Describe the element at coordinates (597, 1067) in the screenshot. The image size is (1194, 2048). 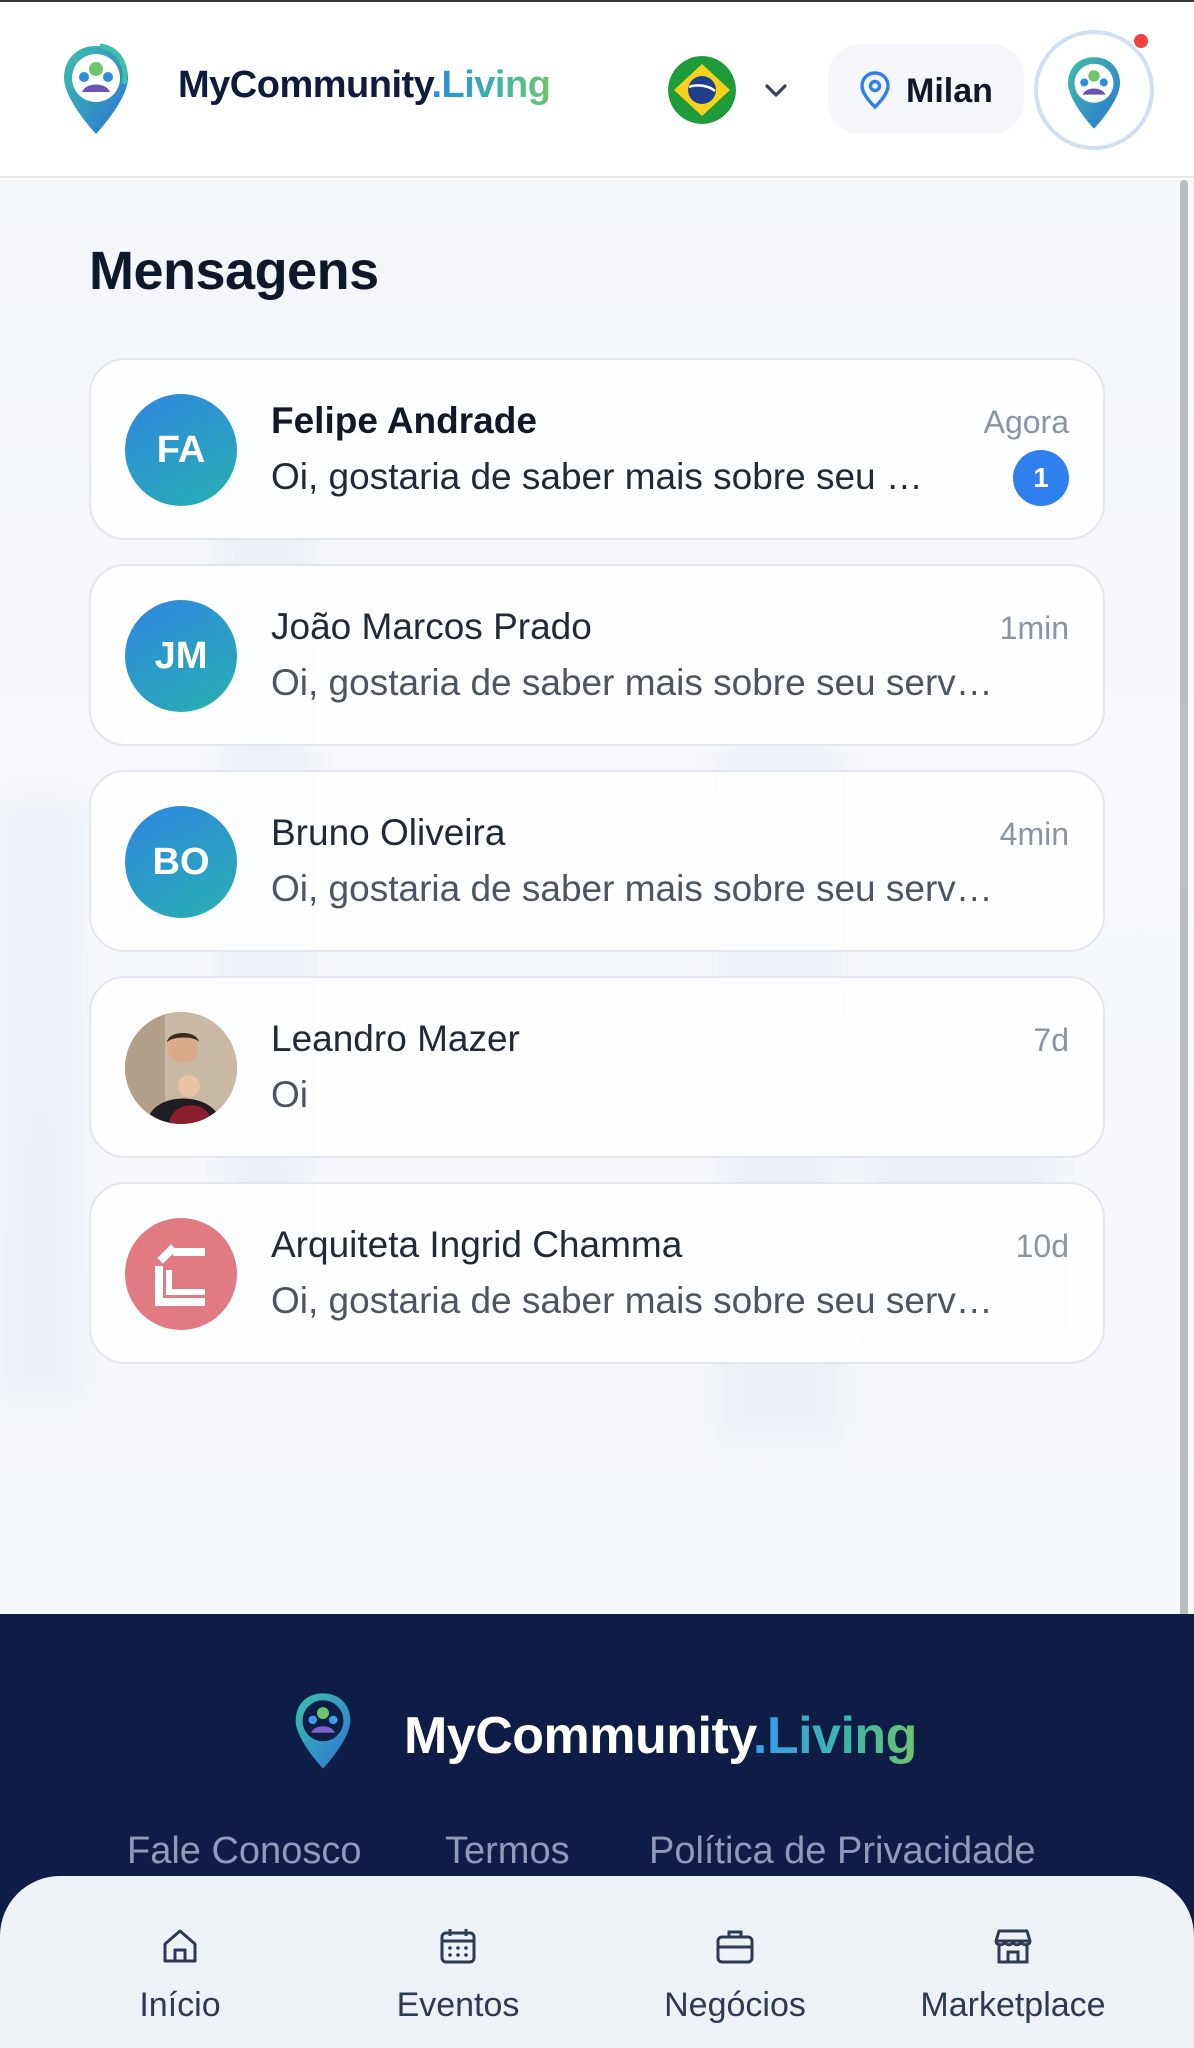
I see `conversation-item: Leandro Mazer Oi 7d` at that location.